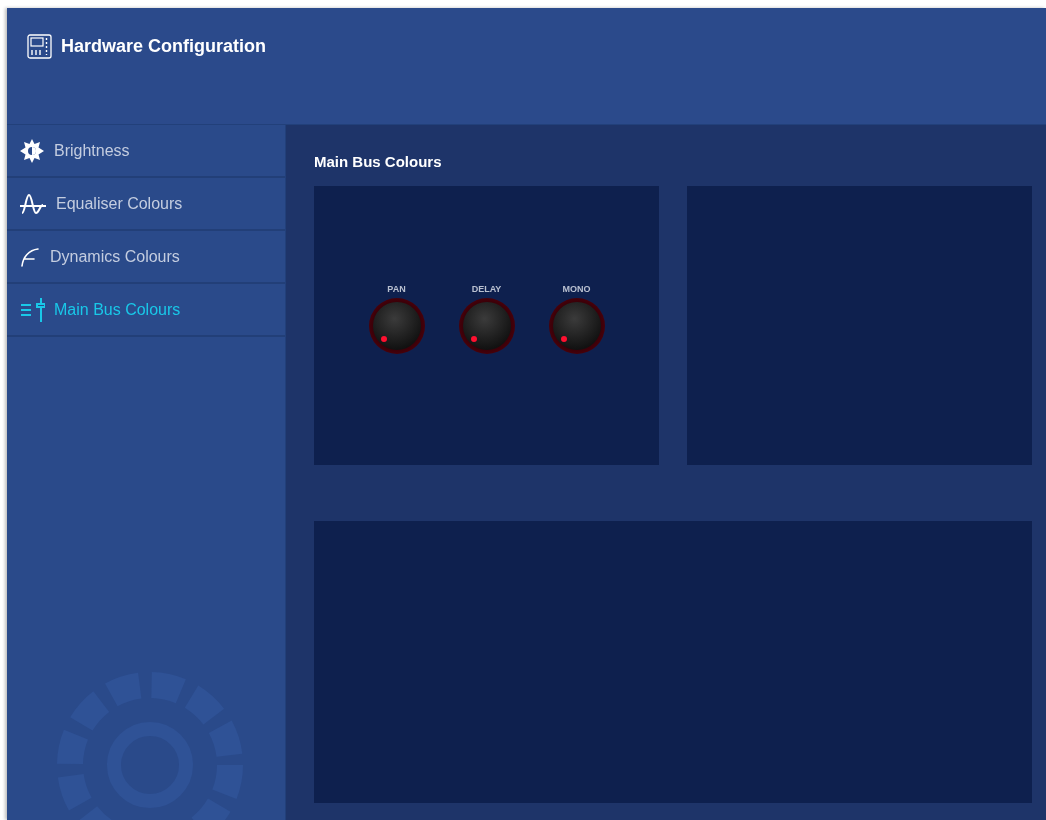 This screenshot has height=820, width=1046. I want to click on curve-icon, so click(30, 256).